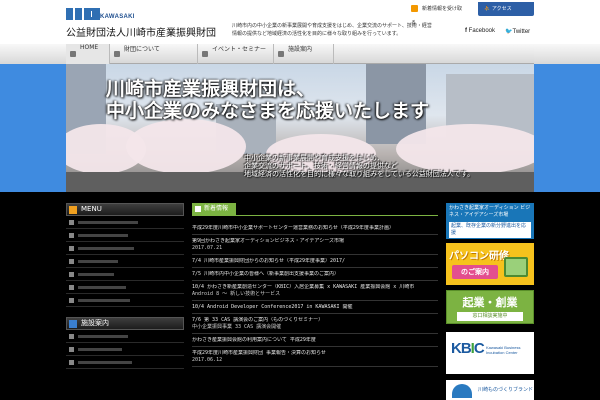 Image resolution: width=600 pixels, height=400 pixels. What do you see at coordinates (490, 302) in the screenshot?
I see `startup-title: 起業・創業` at bounding box center [490, 302].